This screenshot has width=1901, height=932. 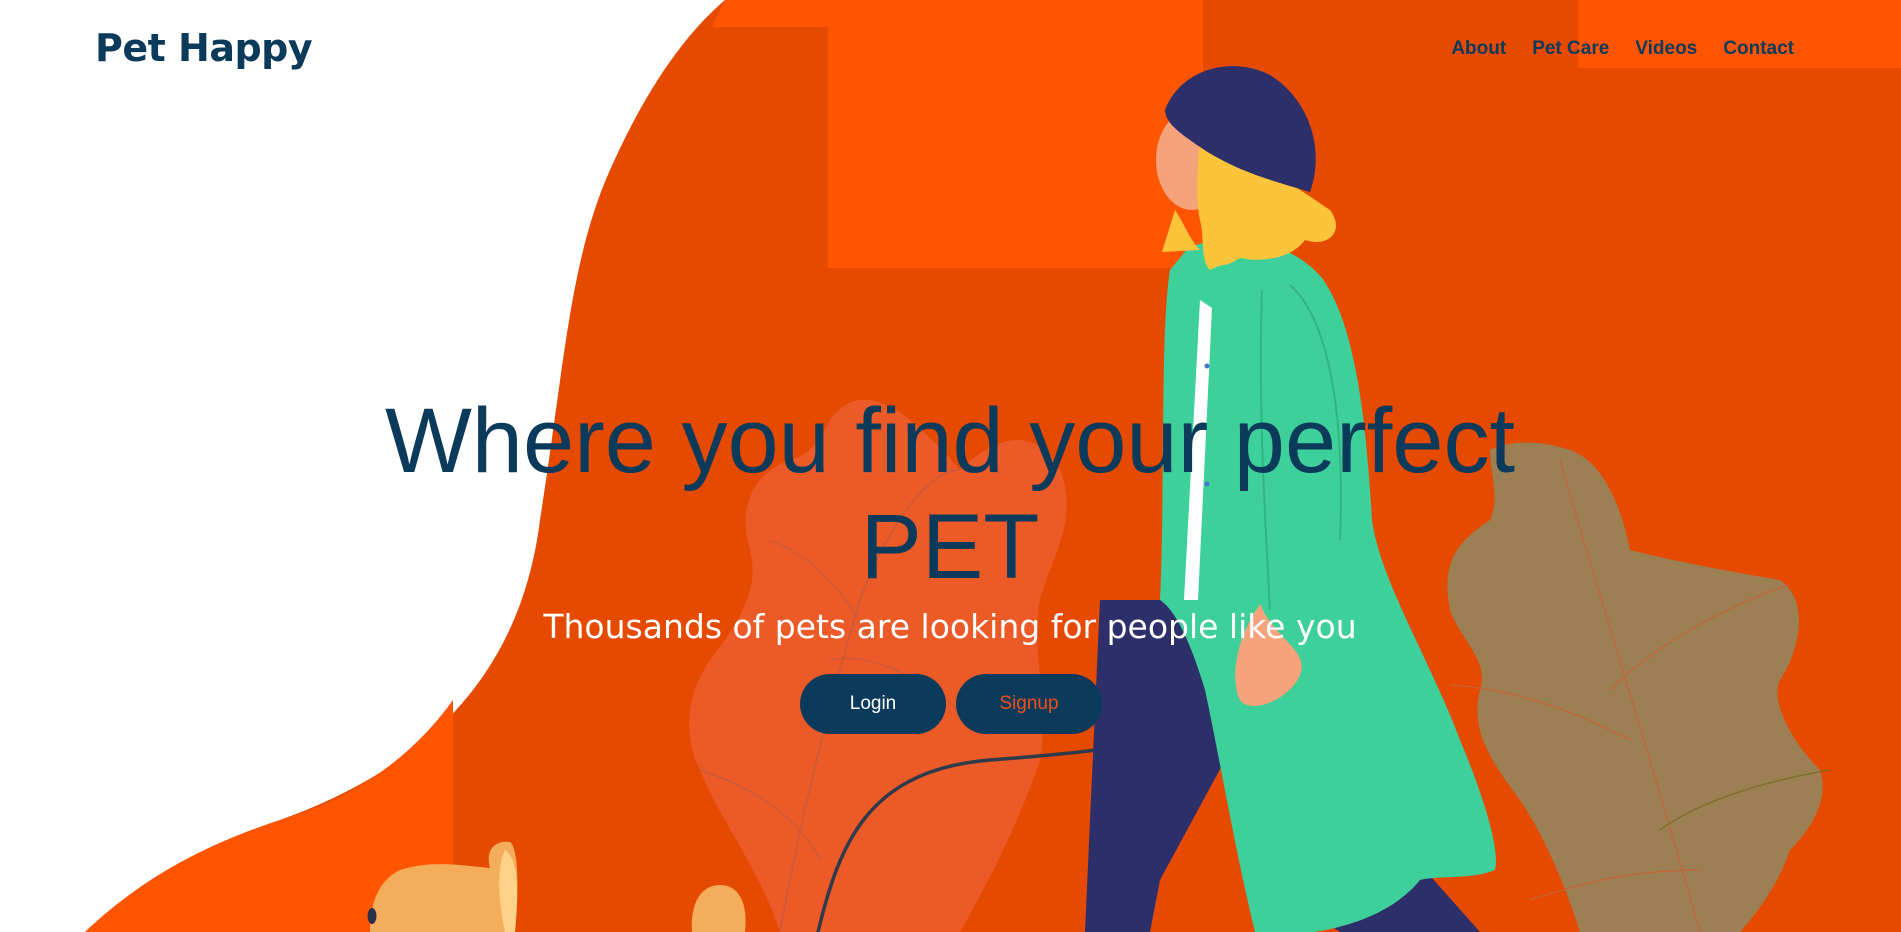 What do you see at coordinates (1666, 49) in the screenshot?
I see `nav-videos-link: Videos` at bounding box center [1666, 49].